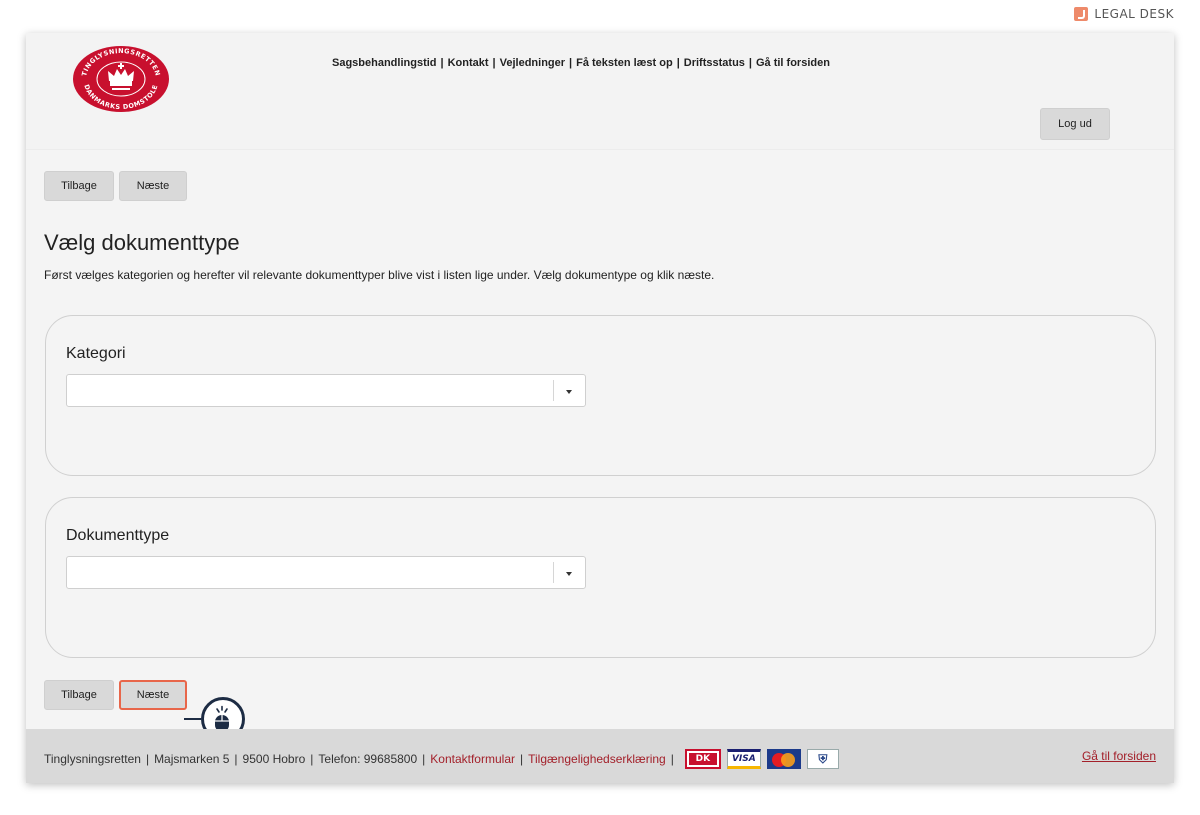 This screenshot has width=1200, height=815. What do you see at coordinates (624, 63) in the screenshot?
I see `nav-link-read-aloud: Få teksten læst op` at bounding box center [624, 63].